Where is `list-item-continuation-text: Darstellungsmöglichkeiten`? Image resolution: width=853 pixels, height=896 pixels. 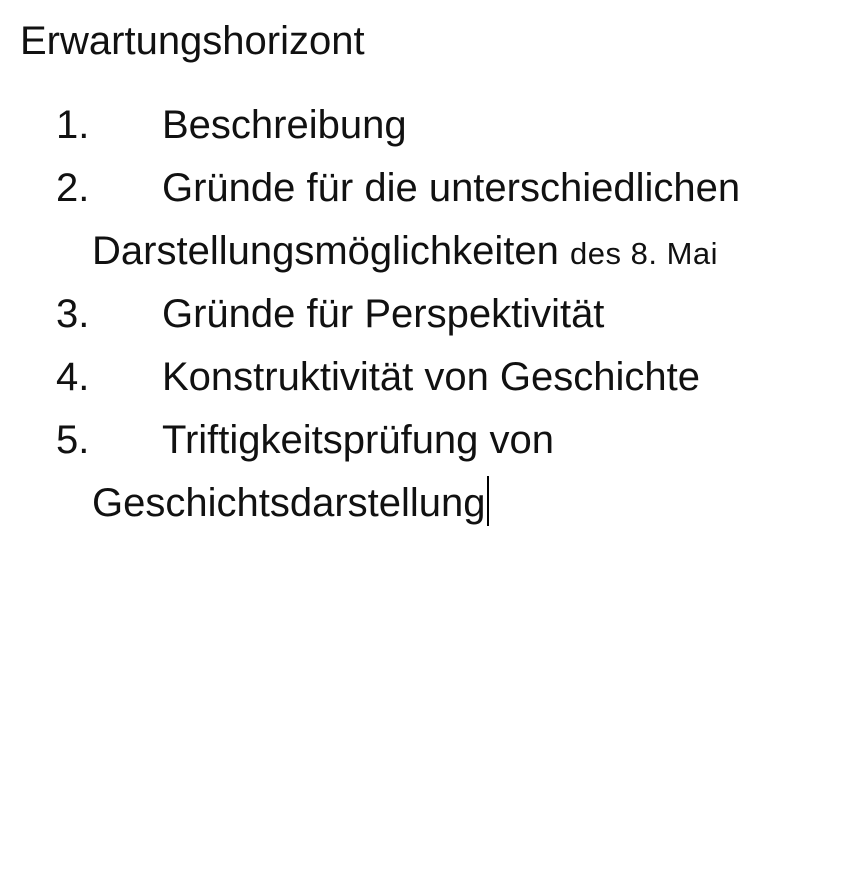
list-item-continuation-text: Darstellungsmöglichkeiten is located at coordinates (325, 251).